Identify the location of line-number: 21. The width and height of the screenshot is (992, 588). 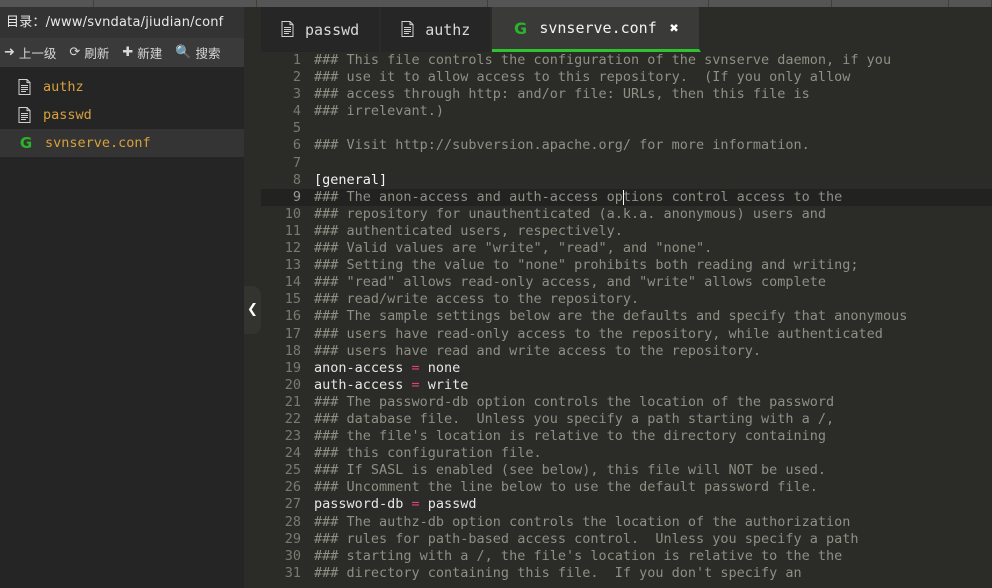
(283, 402).